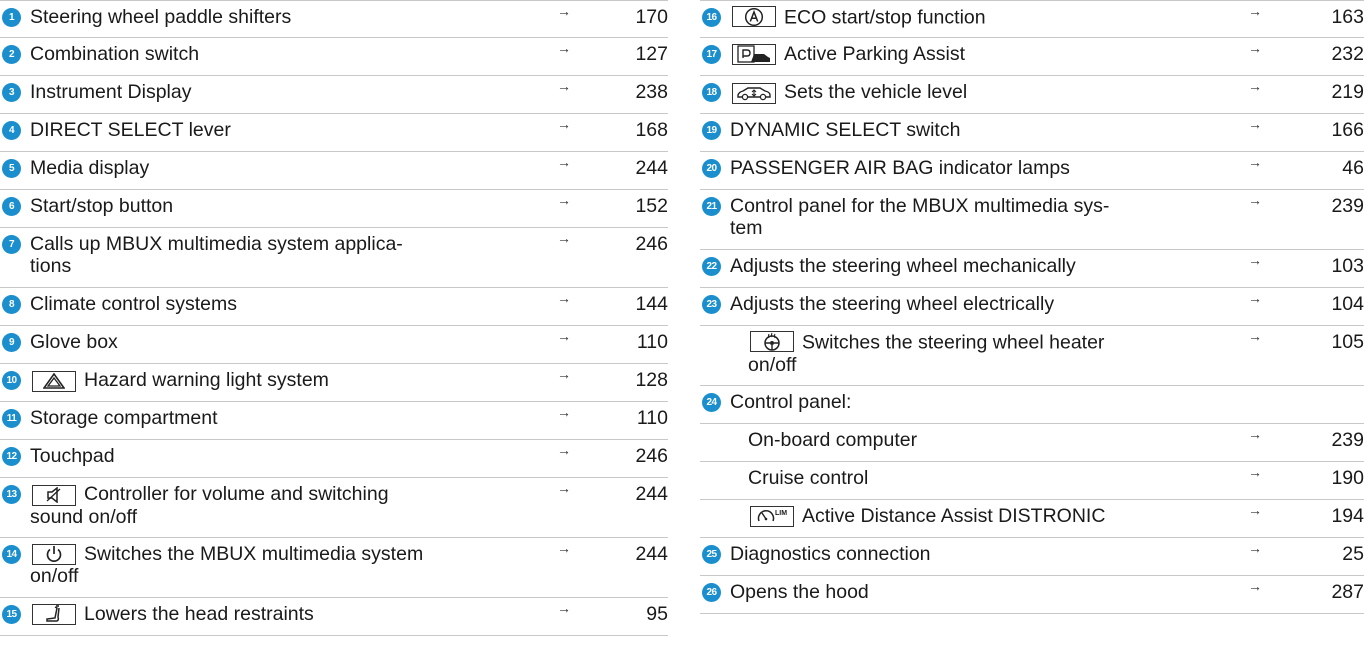 Image resolution: width=1368 pixels, height=651 pixels. I want to click on legend-text-line: On-board computer, so click(833, 440).